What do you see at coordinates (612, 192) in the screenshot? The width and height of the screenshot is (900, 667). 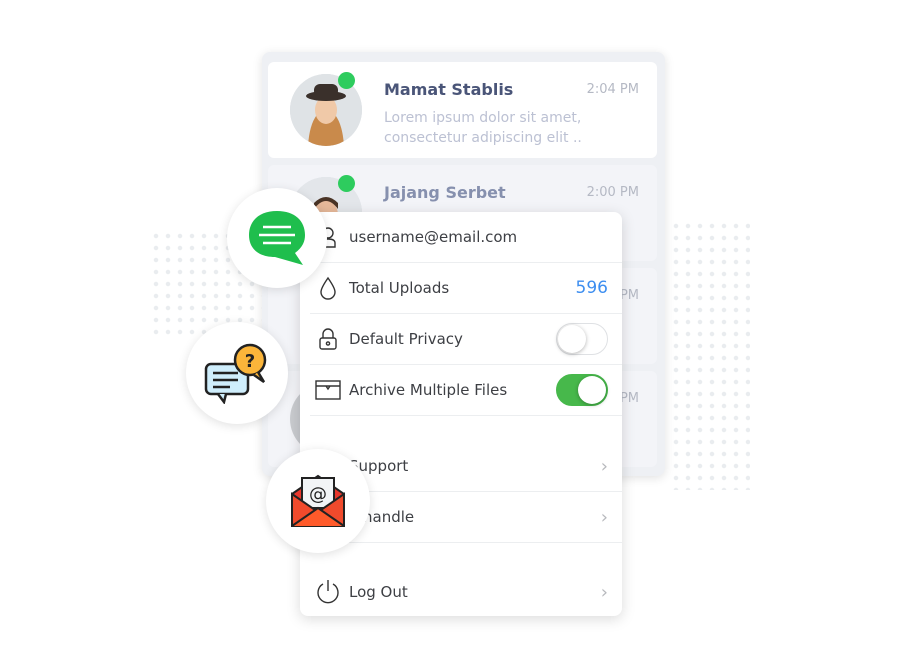 I see `chat-time: 2:00 PM` at bounding box center [612, 192].